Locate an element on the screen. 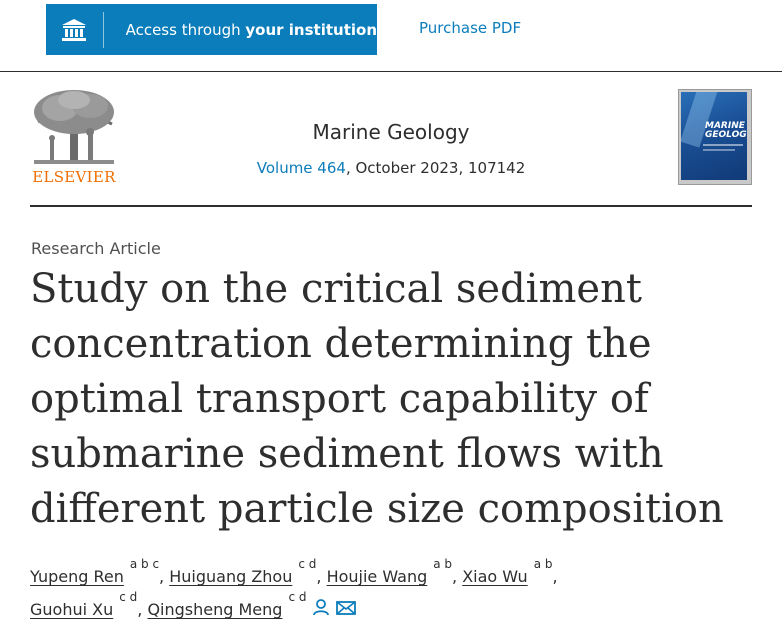  volume-link: Volume 464 is located at coordinates (301, 168).